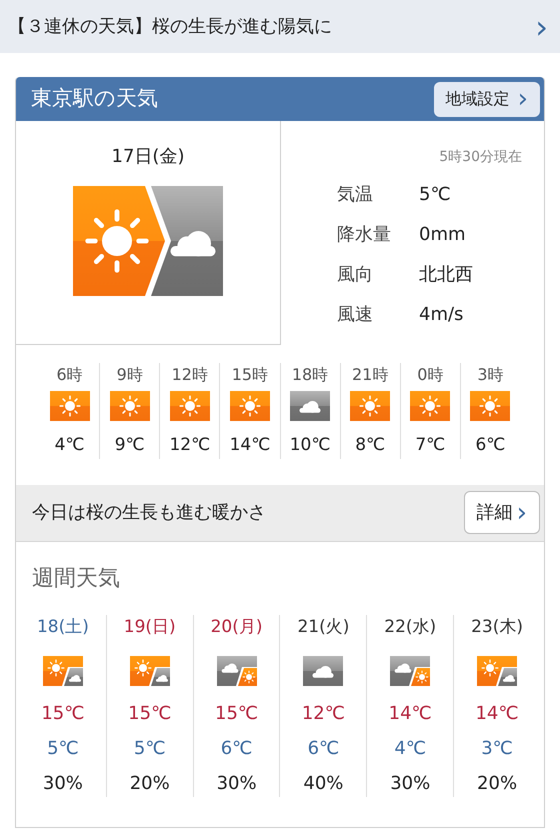 Image resolution: width=560 pixels, height=840 pixels. Describe the element at coordinates (69, 445) in the screenshot. I see `hour-temperature: 4℃` at that location.